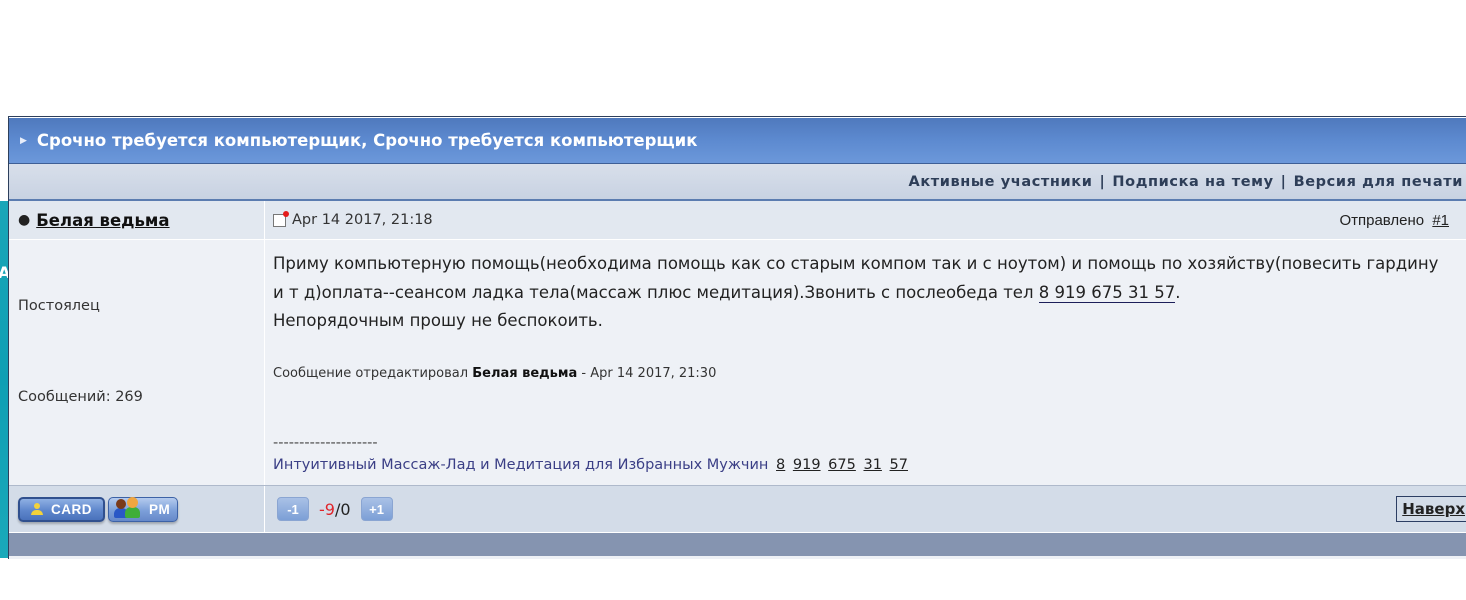  I want to click on signature-phone-link: 57, so click(899, 465).